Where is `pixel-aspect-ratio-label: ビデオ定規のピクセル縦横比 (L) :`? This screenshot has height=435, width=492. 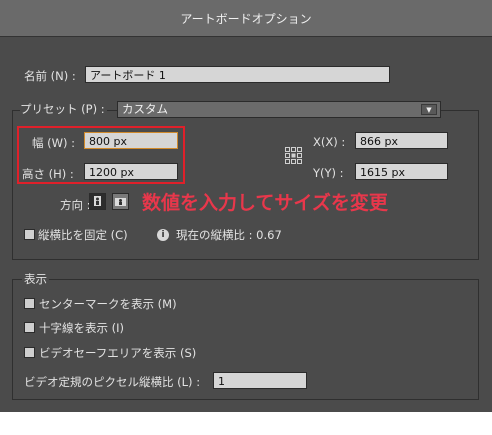 pixel-aspect-ratio-label: ビデオ定規のピクセル縦横比 (L) : is located at coordinates (112, 382).